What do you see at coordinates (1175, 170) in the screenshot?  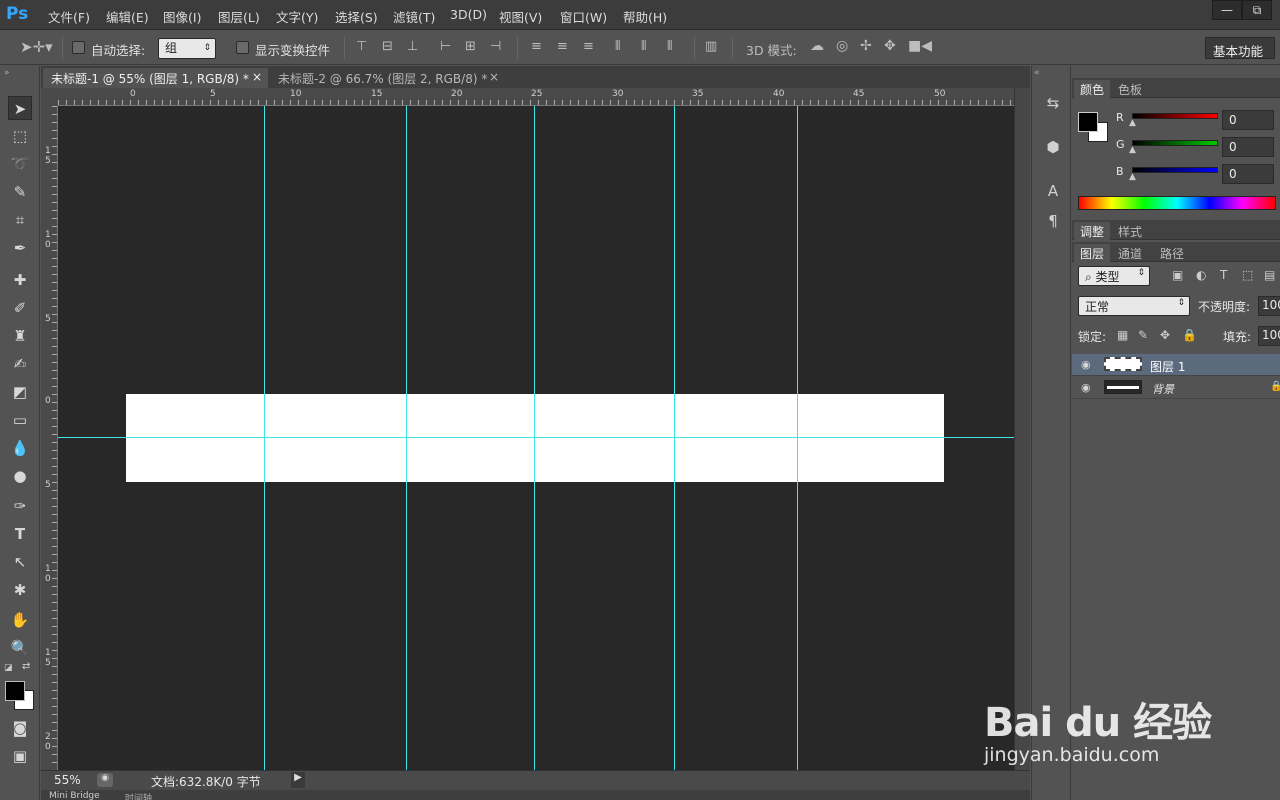 I see `channel-b-slider` at bounding box center [1175, 170].